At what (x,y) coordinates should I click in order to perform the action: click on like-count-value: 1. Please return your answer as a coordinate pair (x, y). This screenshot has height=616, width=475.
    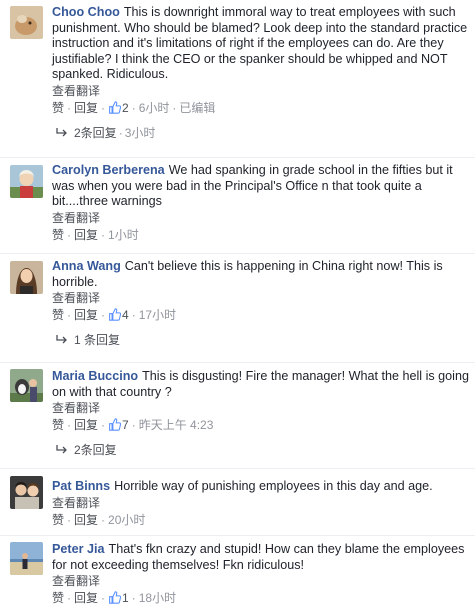
    Looking at the image, I should click on (125, 598).